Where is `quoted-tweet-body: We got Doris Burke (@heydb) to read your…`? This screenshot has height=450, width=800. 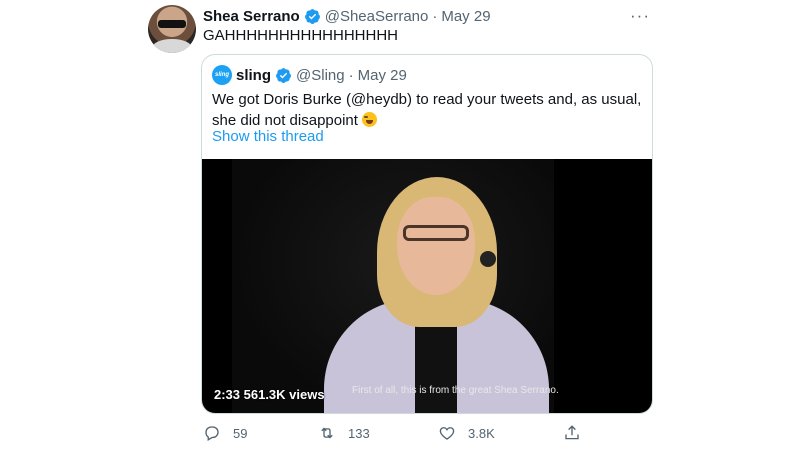
quoted-tweet-body: We got Doris Burke (@heydb) to read your… is located at coordinates (427, 110).